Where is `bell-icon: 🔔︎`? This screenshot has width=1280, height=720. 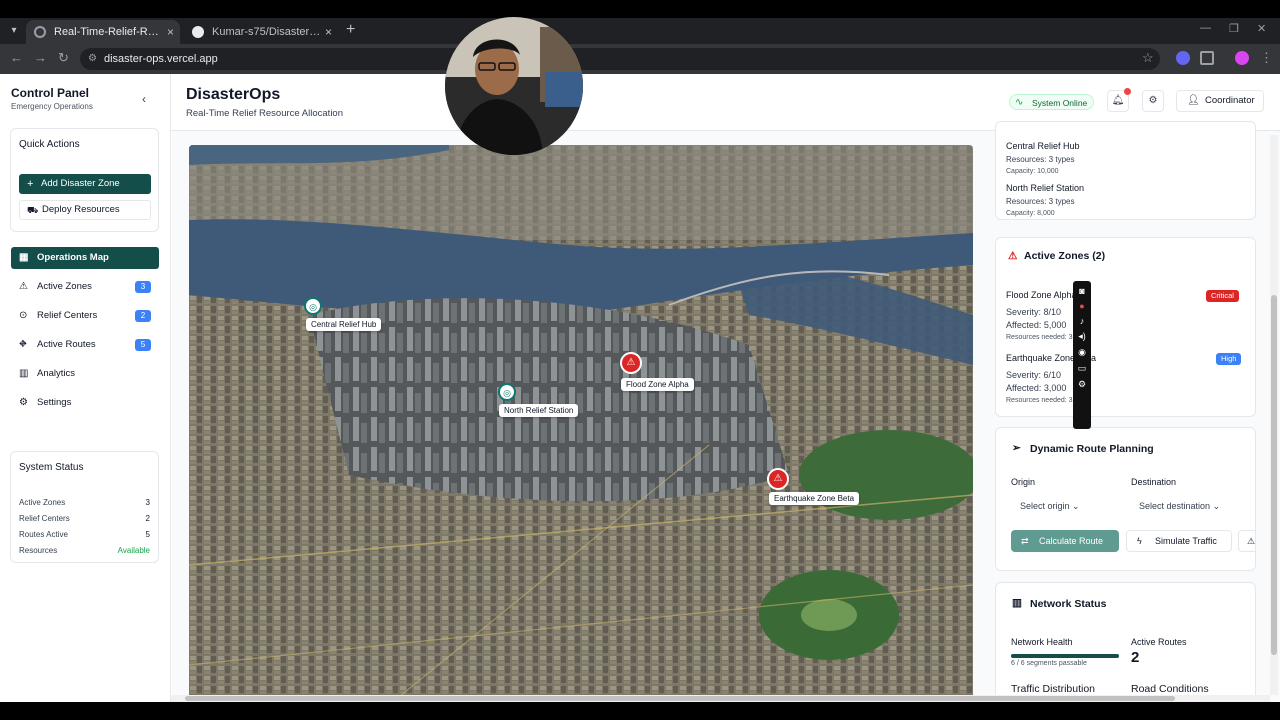 bell-icon: 🔔︎ is located at coordinates (1118, 100).